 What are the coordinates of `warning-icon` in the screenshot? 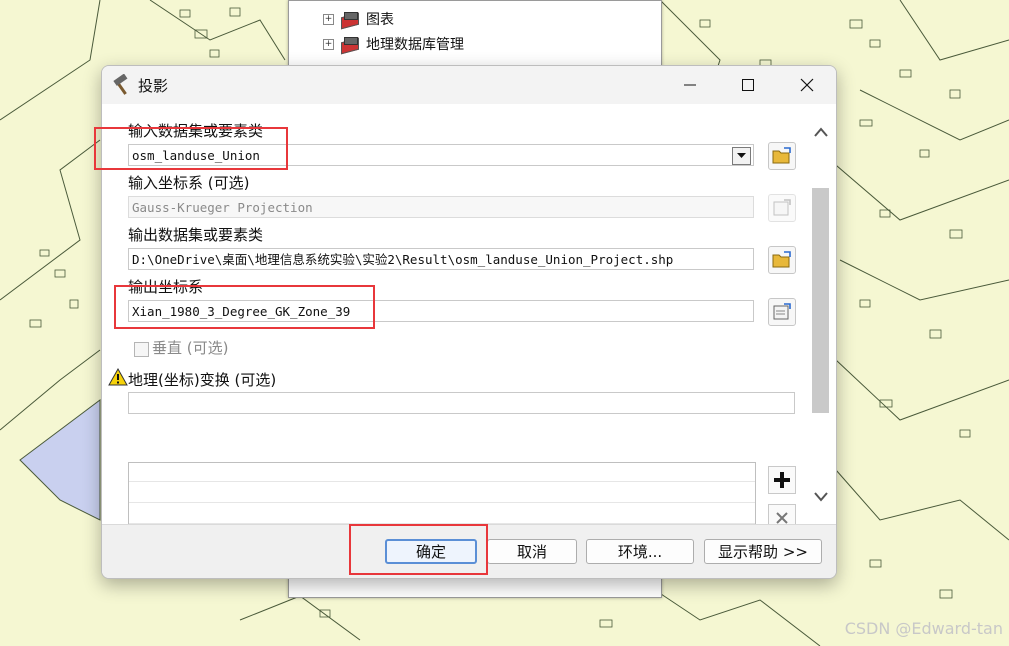 It's located at (118, 377).